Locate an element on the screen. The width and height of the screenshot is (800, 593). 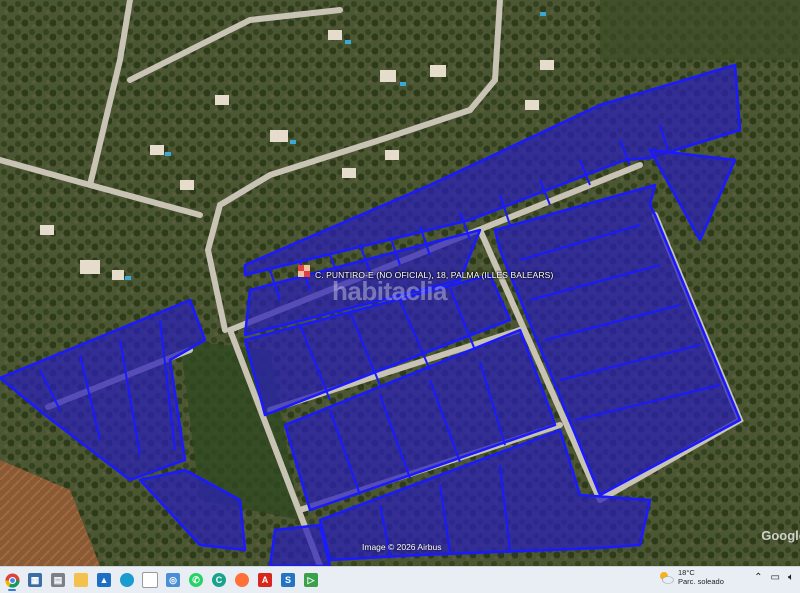
weather-condition: Parc. soleado is located at coordinates (701, 581).